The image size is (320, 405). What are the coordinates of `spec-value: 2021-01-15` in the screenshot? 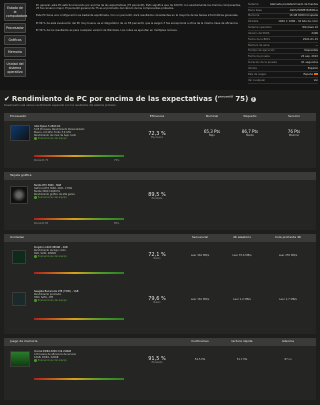 It's located at (310, 39).